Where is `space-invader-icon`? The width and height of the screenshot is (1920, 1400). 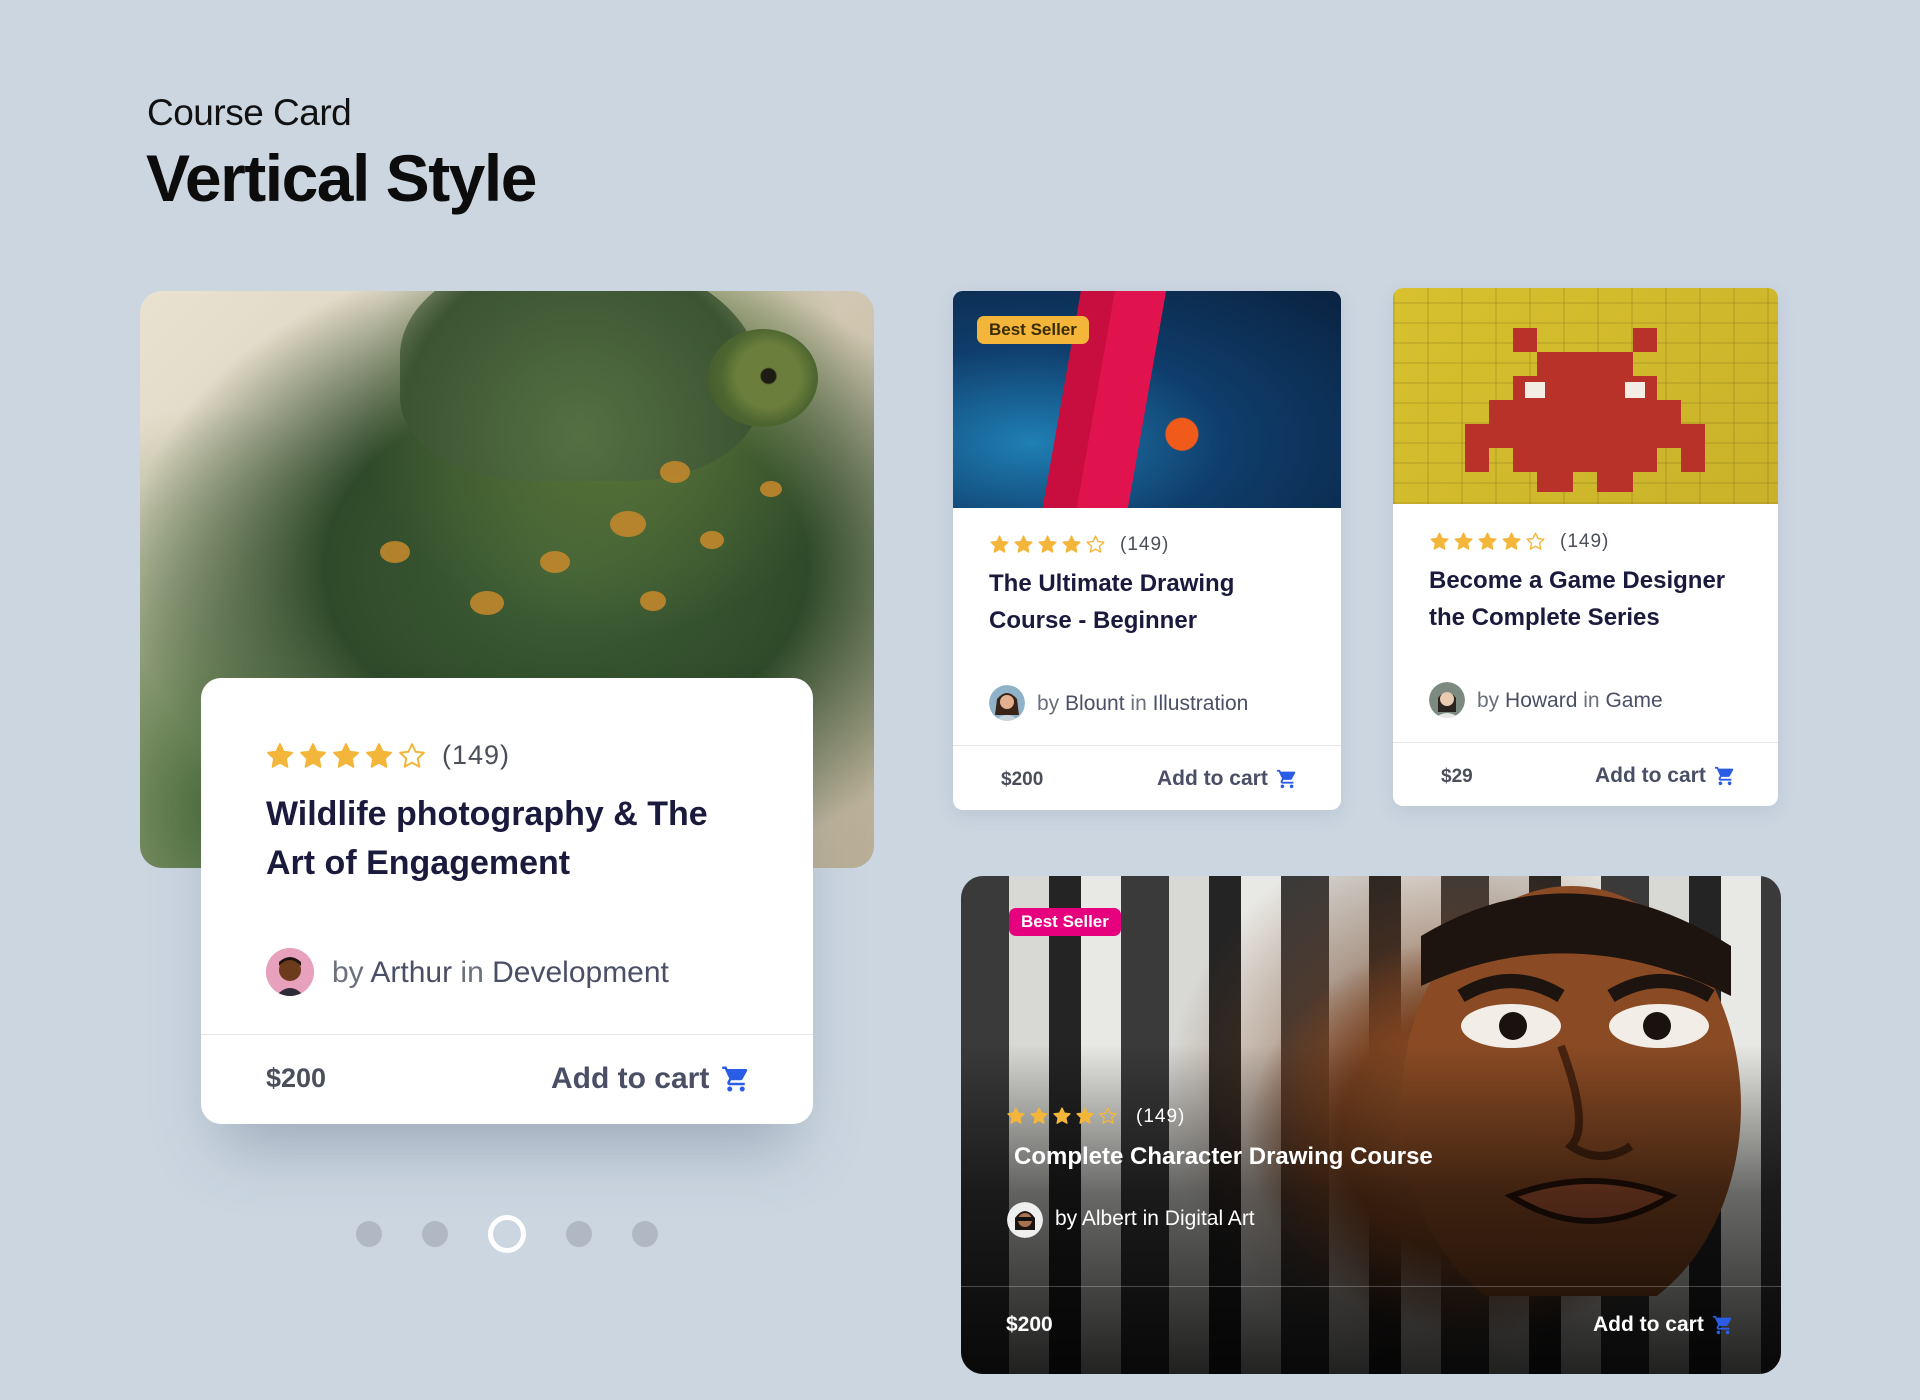 space-invader-icon is located at coordinates (1585, 410).